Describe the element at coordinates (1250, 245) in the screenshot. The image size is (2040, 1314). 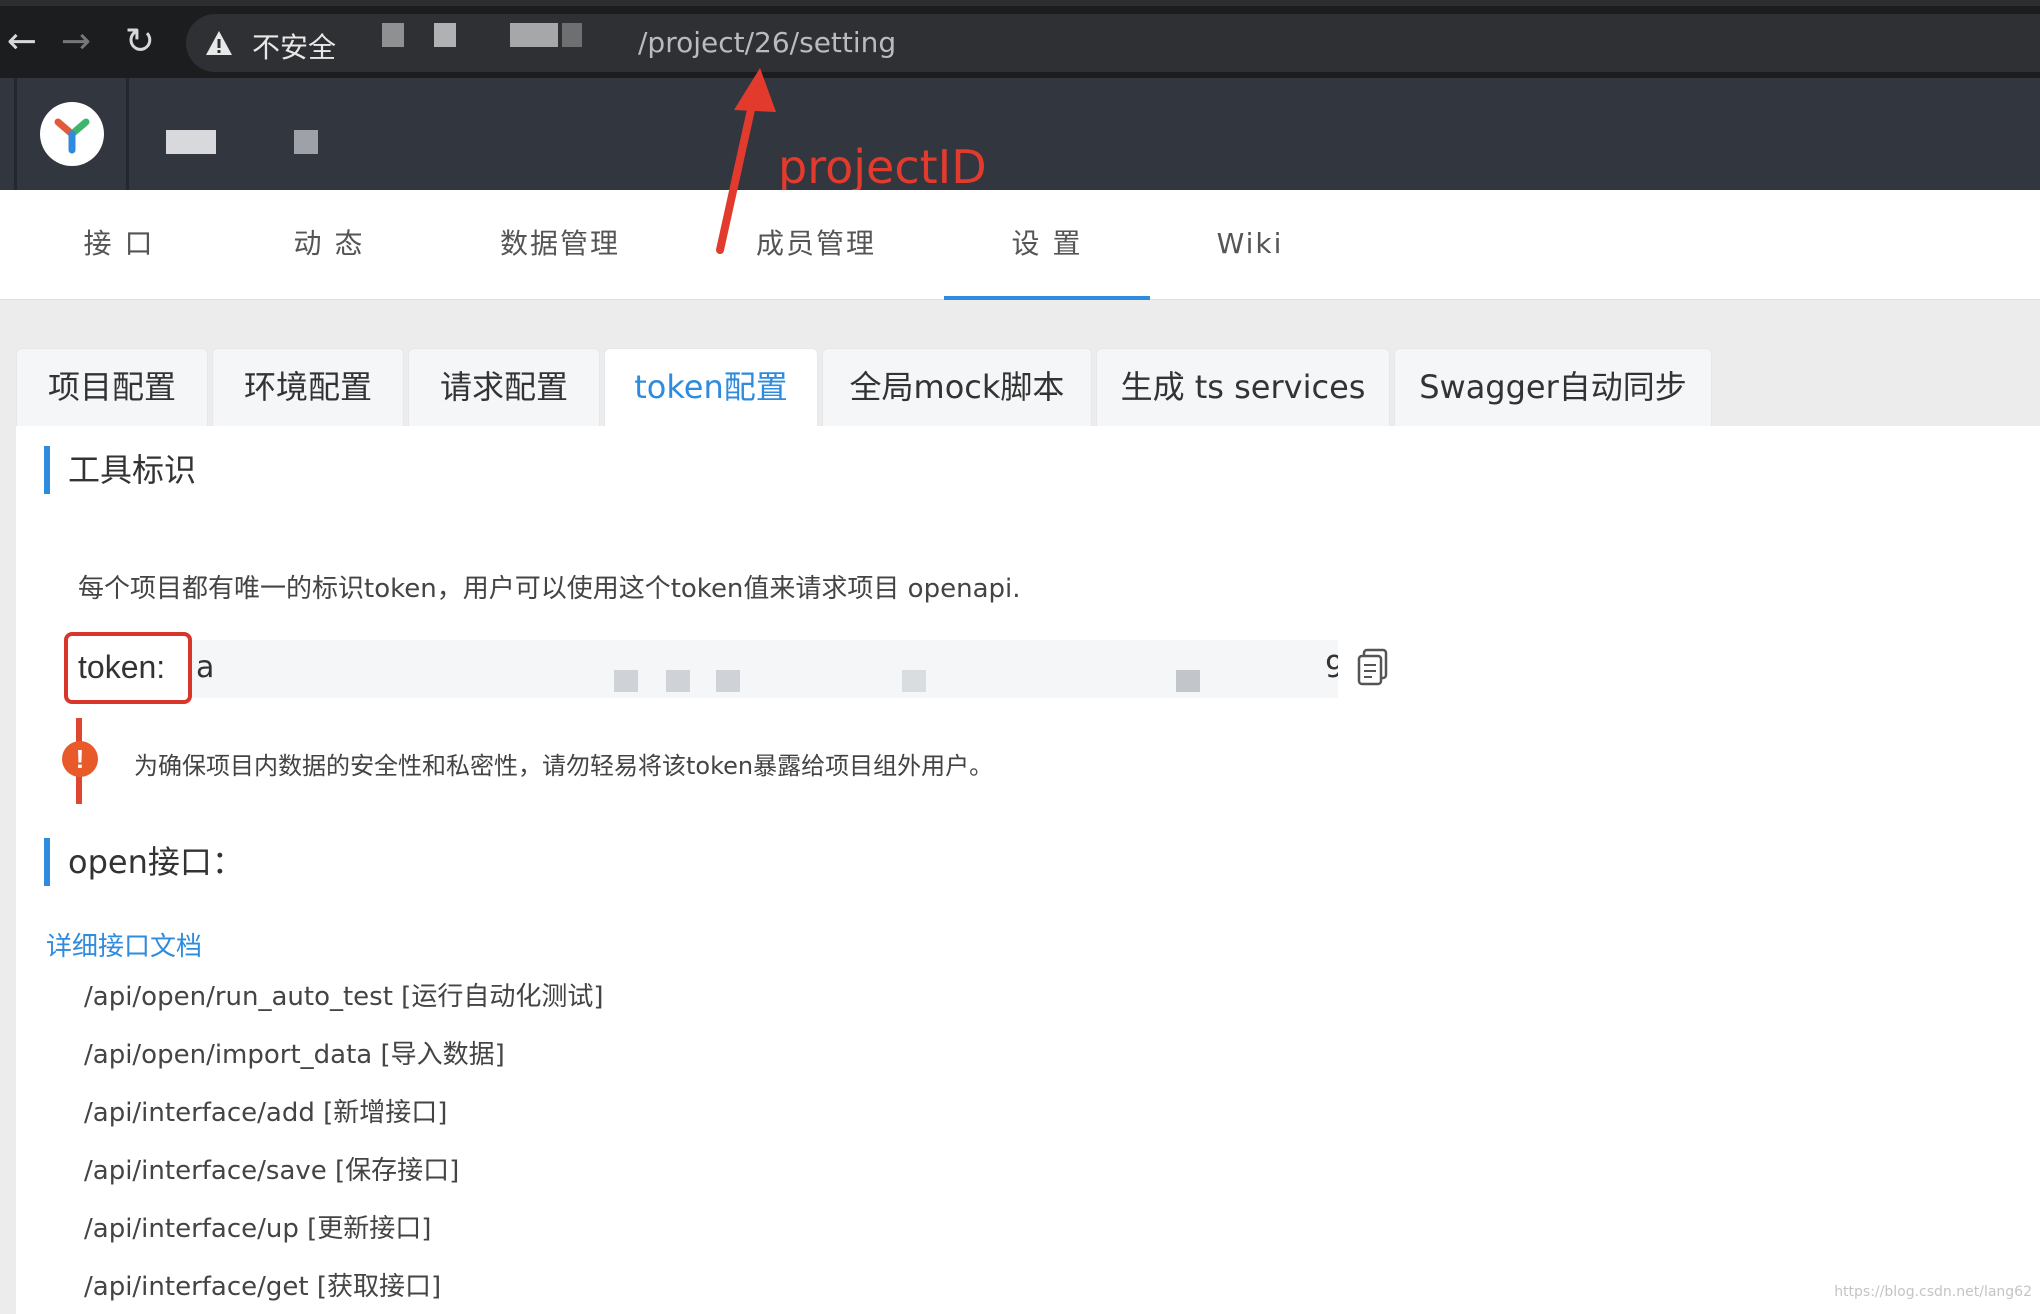
I see `tab-wiki: Wiki` at that location.